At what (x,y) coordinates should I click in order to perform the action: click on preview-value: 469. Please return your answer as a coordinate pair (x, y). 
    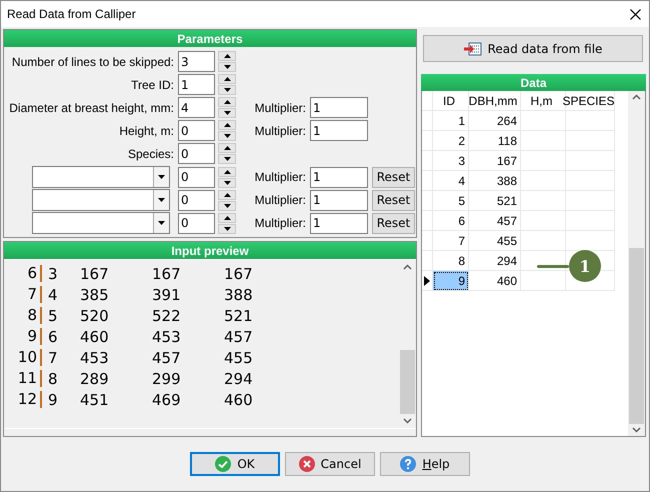
    Looking at the image, I should click on (167, 399).